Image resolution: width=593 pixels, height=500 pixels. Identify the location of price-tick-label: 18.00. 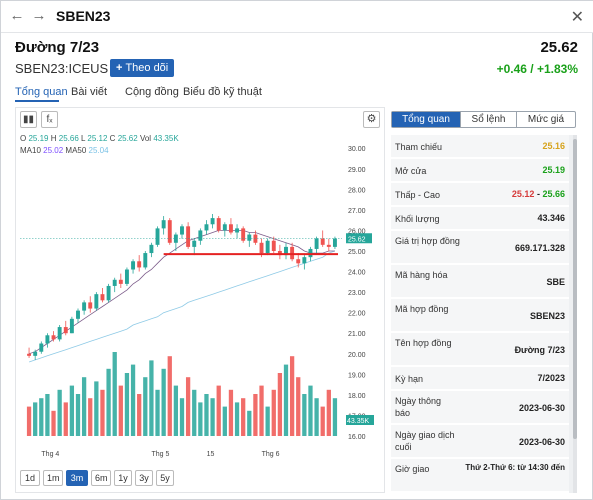
(357, 396).